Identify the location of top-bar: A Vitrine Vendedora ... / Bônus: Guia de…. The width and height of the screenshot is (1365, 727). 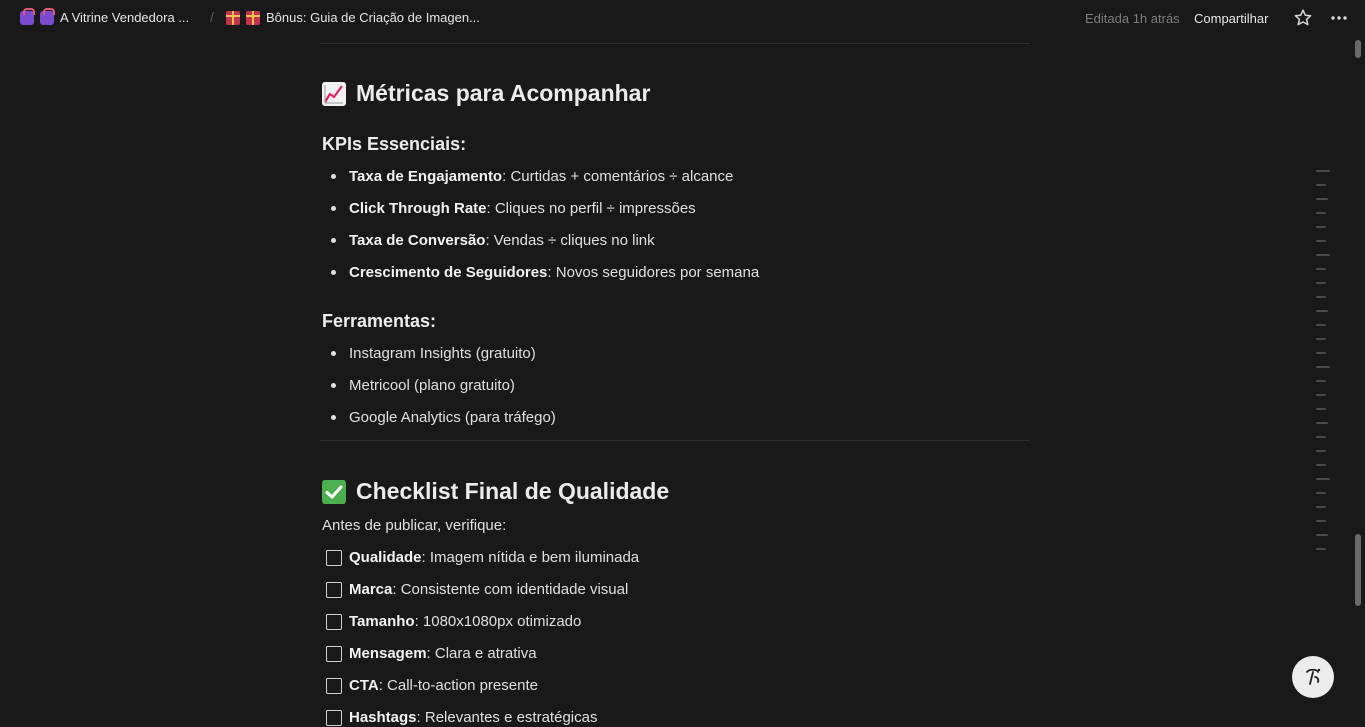
(682, 19).